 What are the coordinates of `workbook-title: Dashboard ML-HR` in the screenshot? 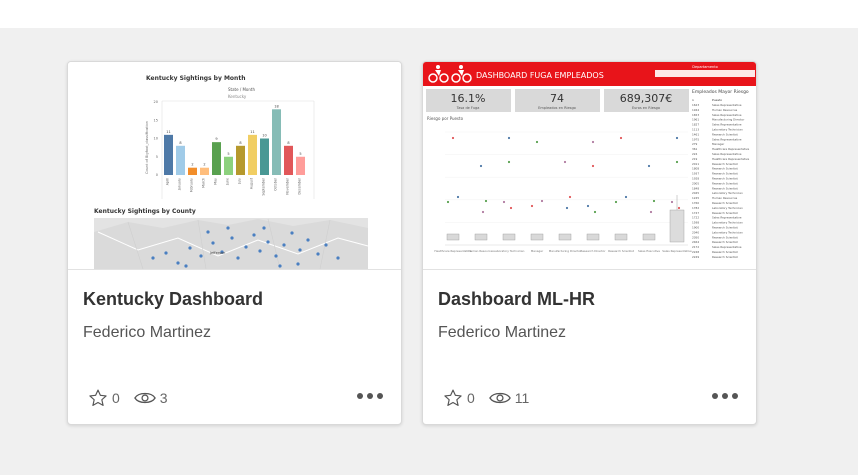 It's located at (516, 299).